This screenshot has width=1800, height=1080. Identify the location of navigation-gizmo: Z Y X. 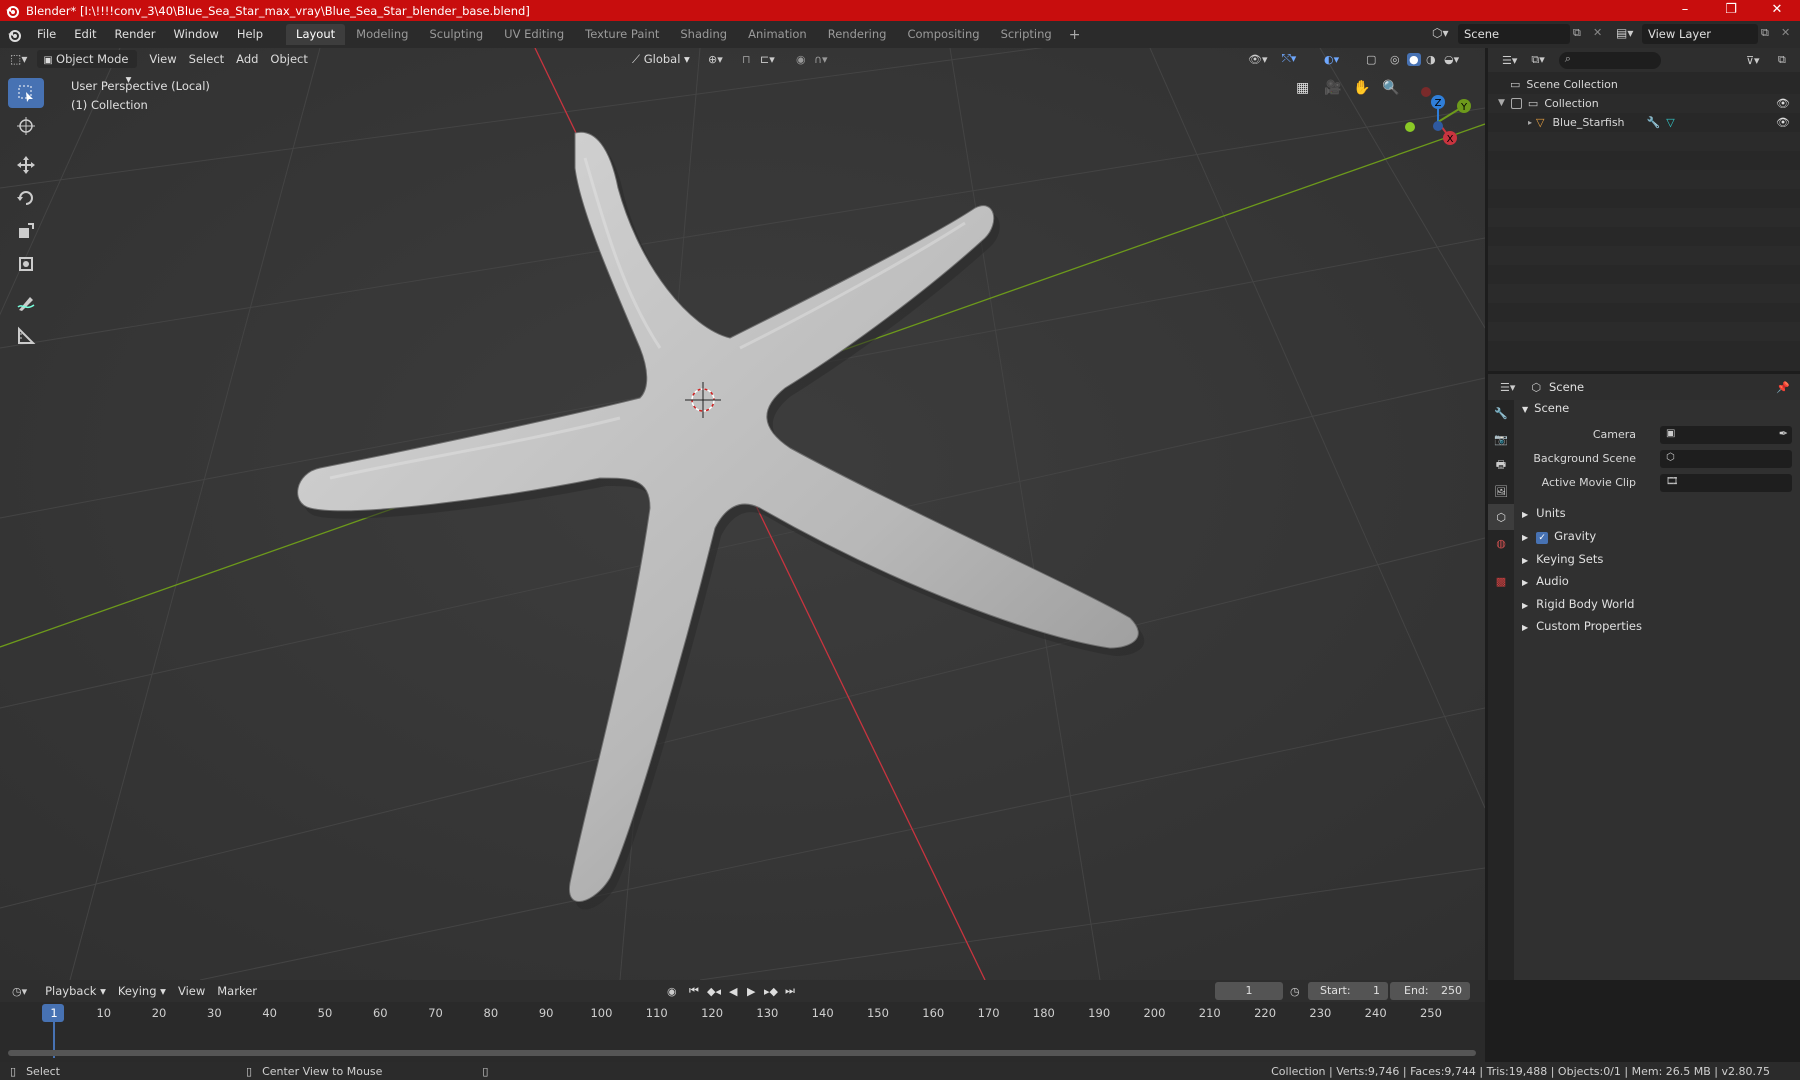
(1436, 120).